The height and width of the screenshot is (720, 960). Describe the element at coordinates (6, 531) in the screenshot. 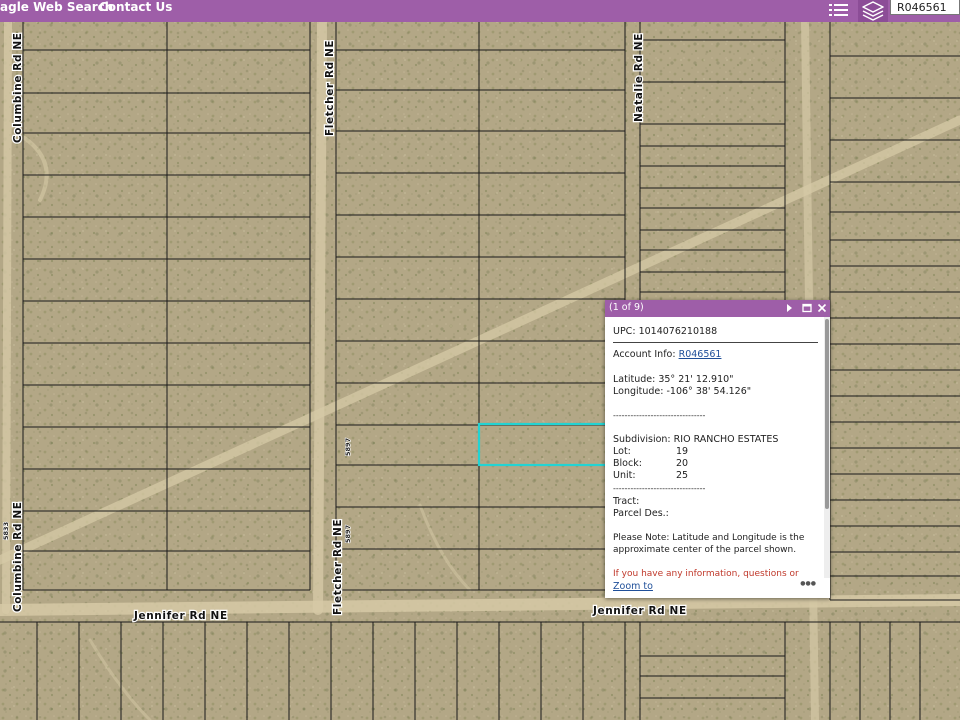

I see `address-number-label: 5833` at that location.